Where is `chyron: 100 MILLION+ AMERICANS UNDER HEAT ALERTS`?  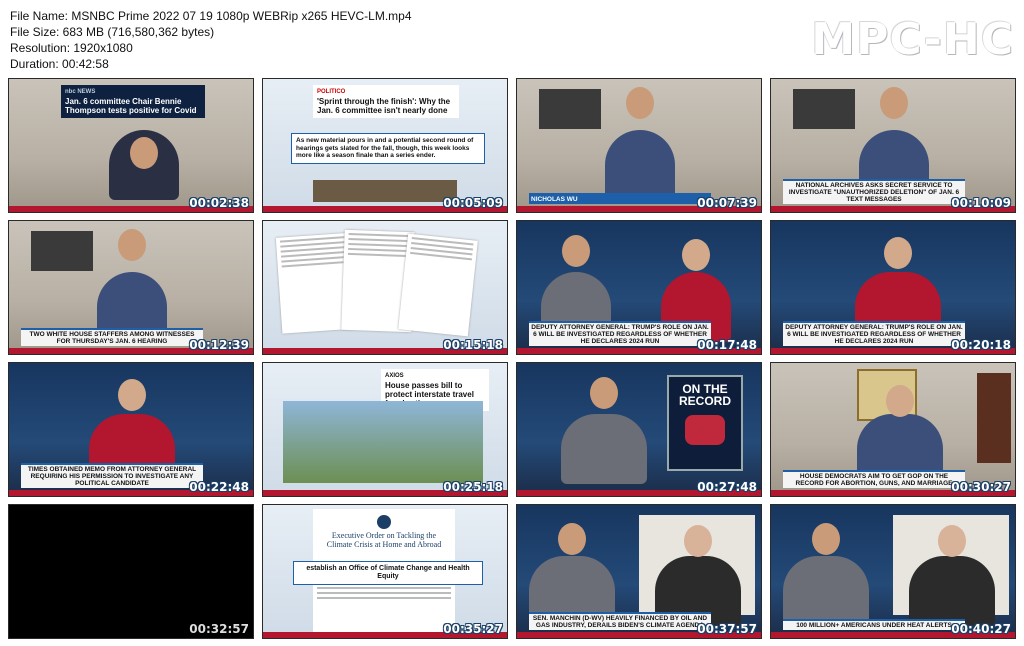 chyron: 100 MILLION+ AMERICANS UNDER HEAT ALERTS is located at coordinates (874, 624).